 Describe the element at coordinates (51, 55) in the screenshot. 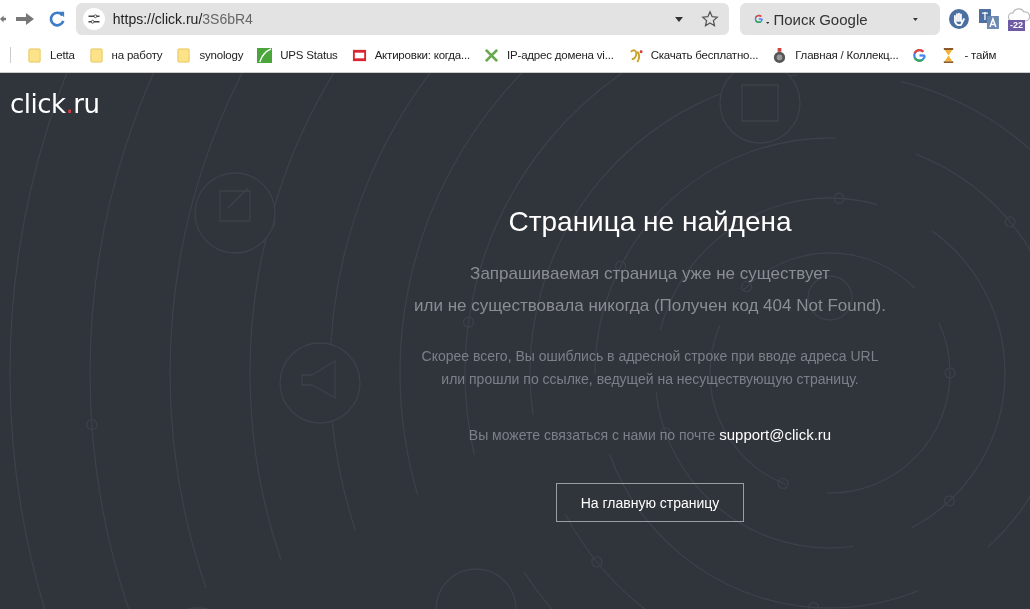

I see `bookmark: Letta` at that location.